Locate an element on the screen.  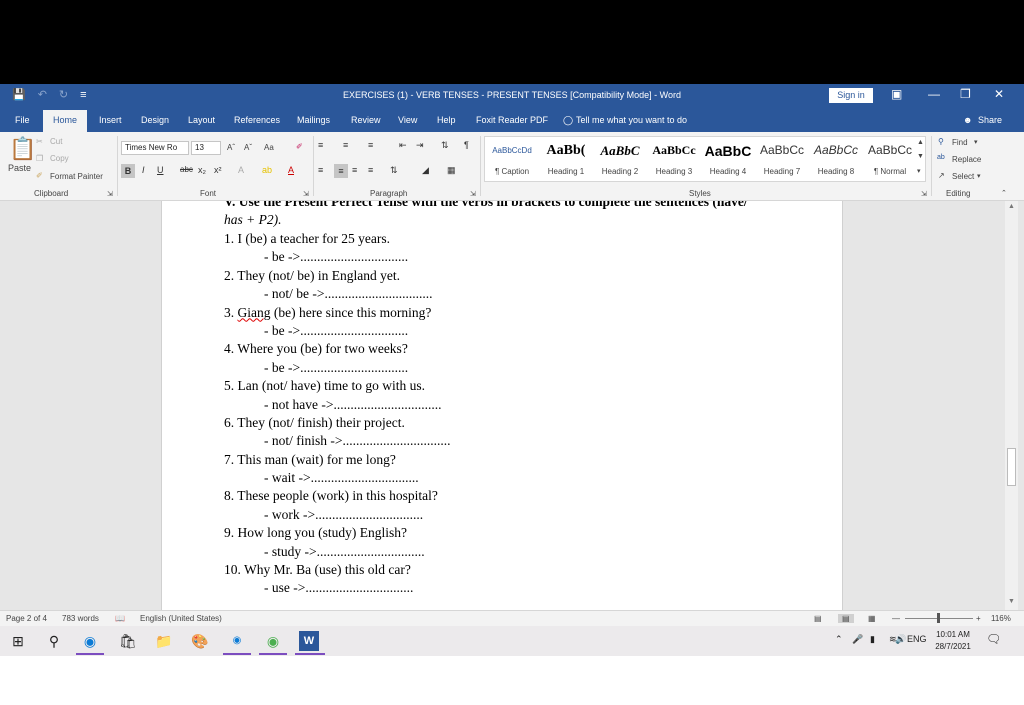
bullets-icon: ≡ is located at coordinates (320, 145).